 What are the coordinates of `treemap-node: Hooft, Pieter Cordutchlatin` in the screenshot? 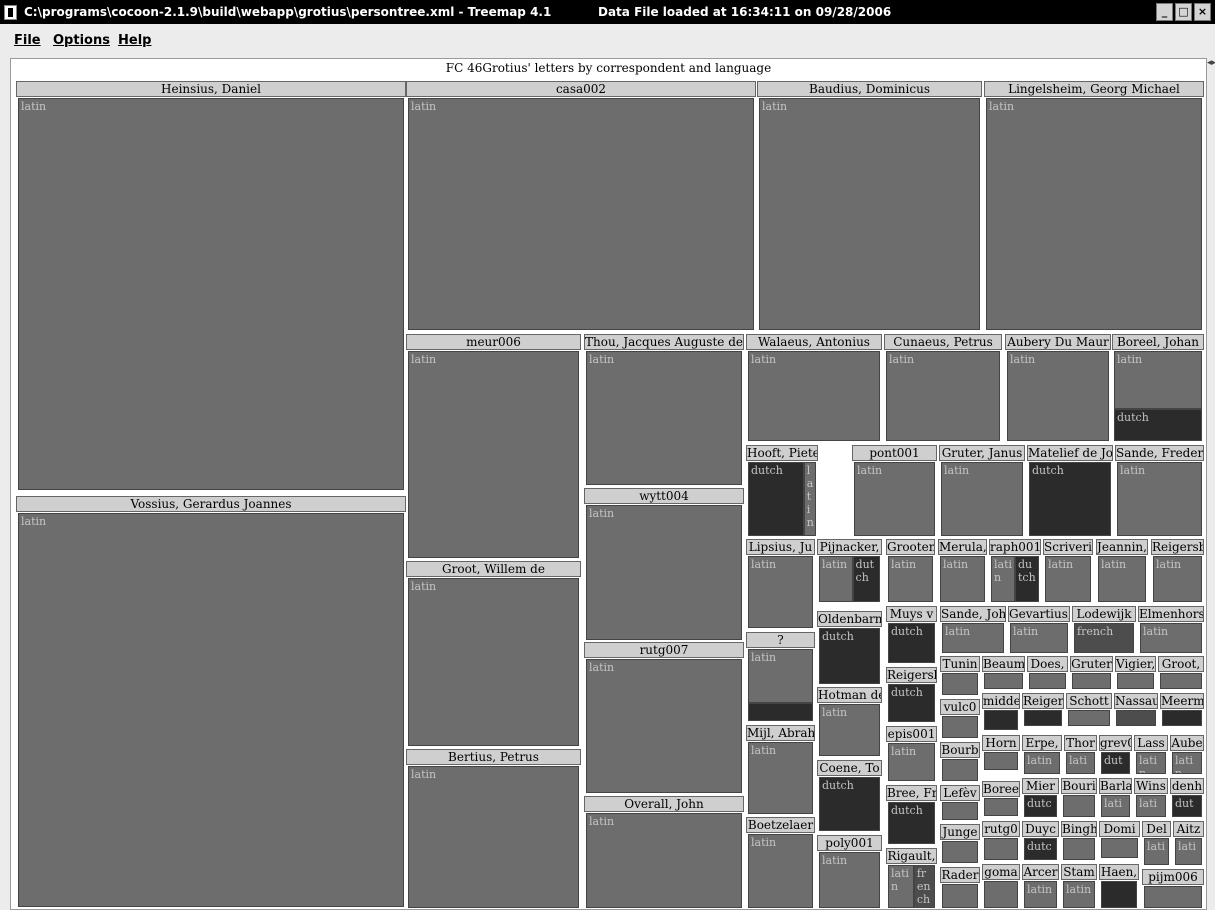 It's located at (782, 491).